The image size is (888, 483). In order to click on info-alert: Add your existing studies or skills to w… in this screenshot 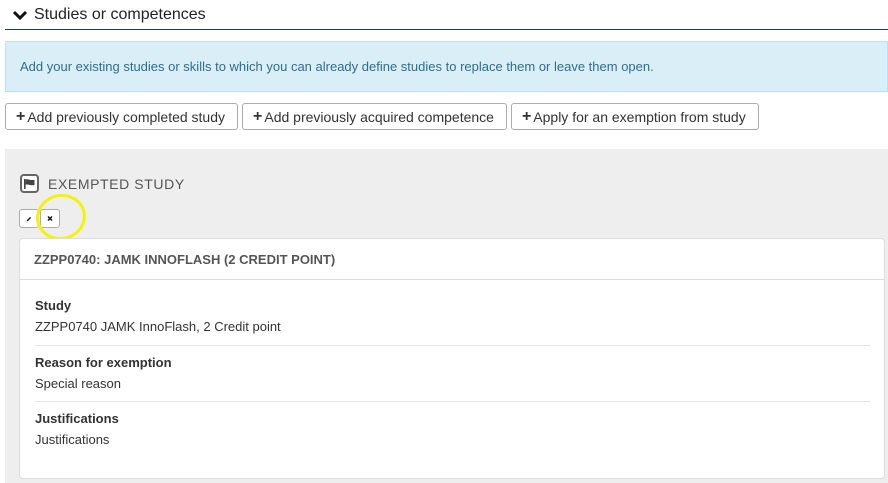, I will do `click(446, 66)`.